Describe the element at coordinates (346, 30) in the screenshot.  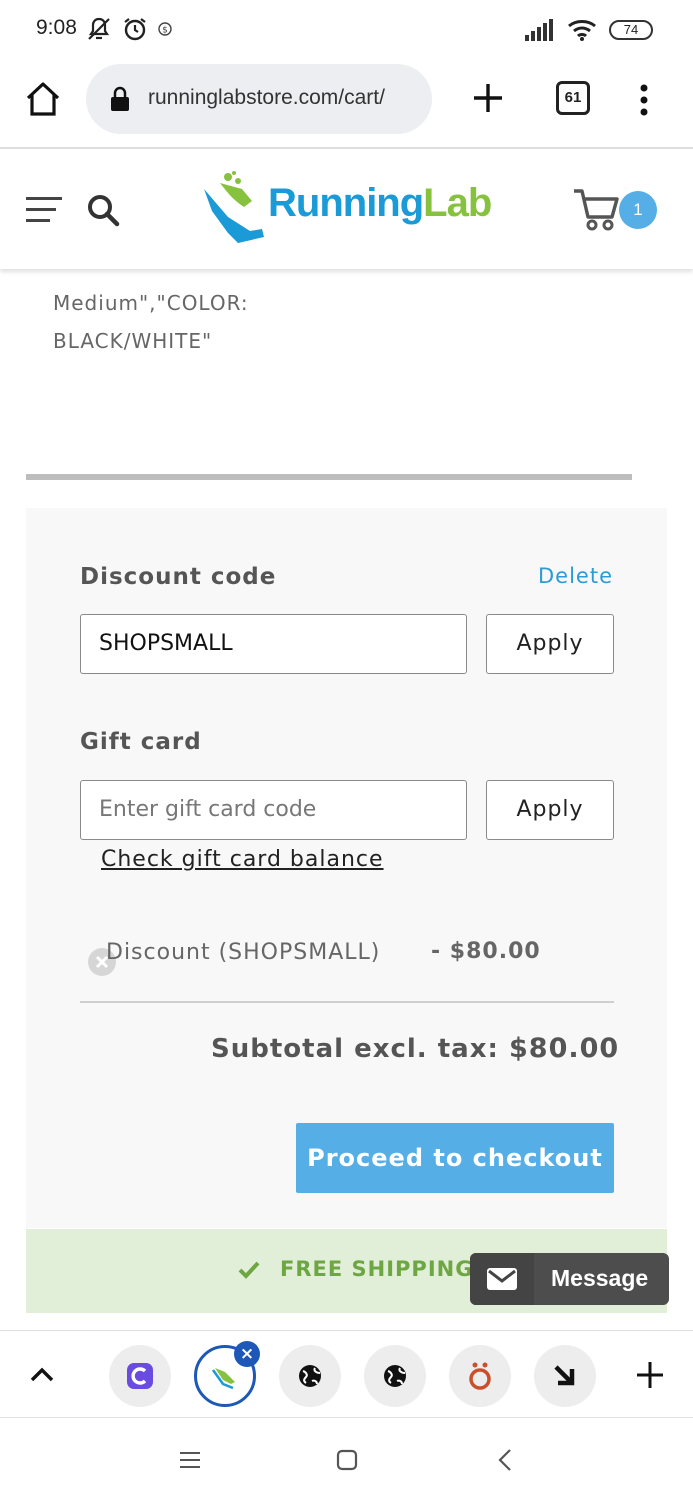
I see `status-bar: 9:08 $ 74` at that location.